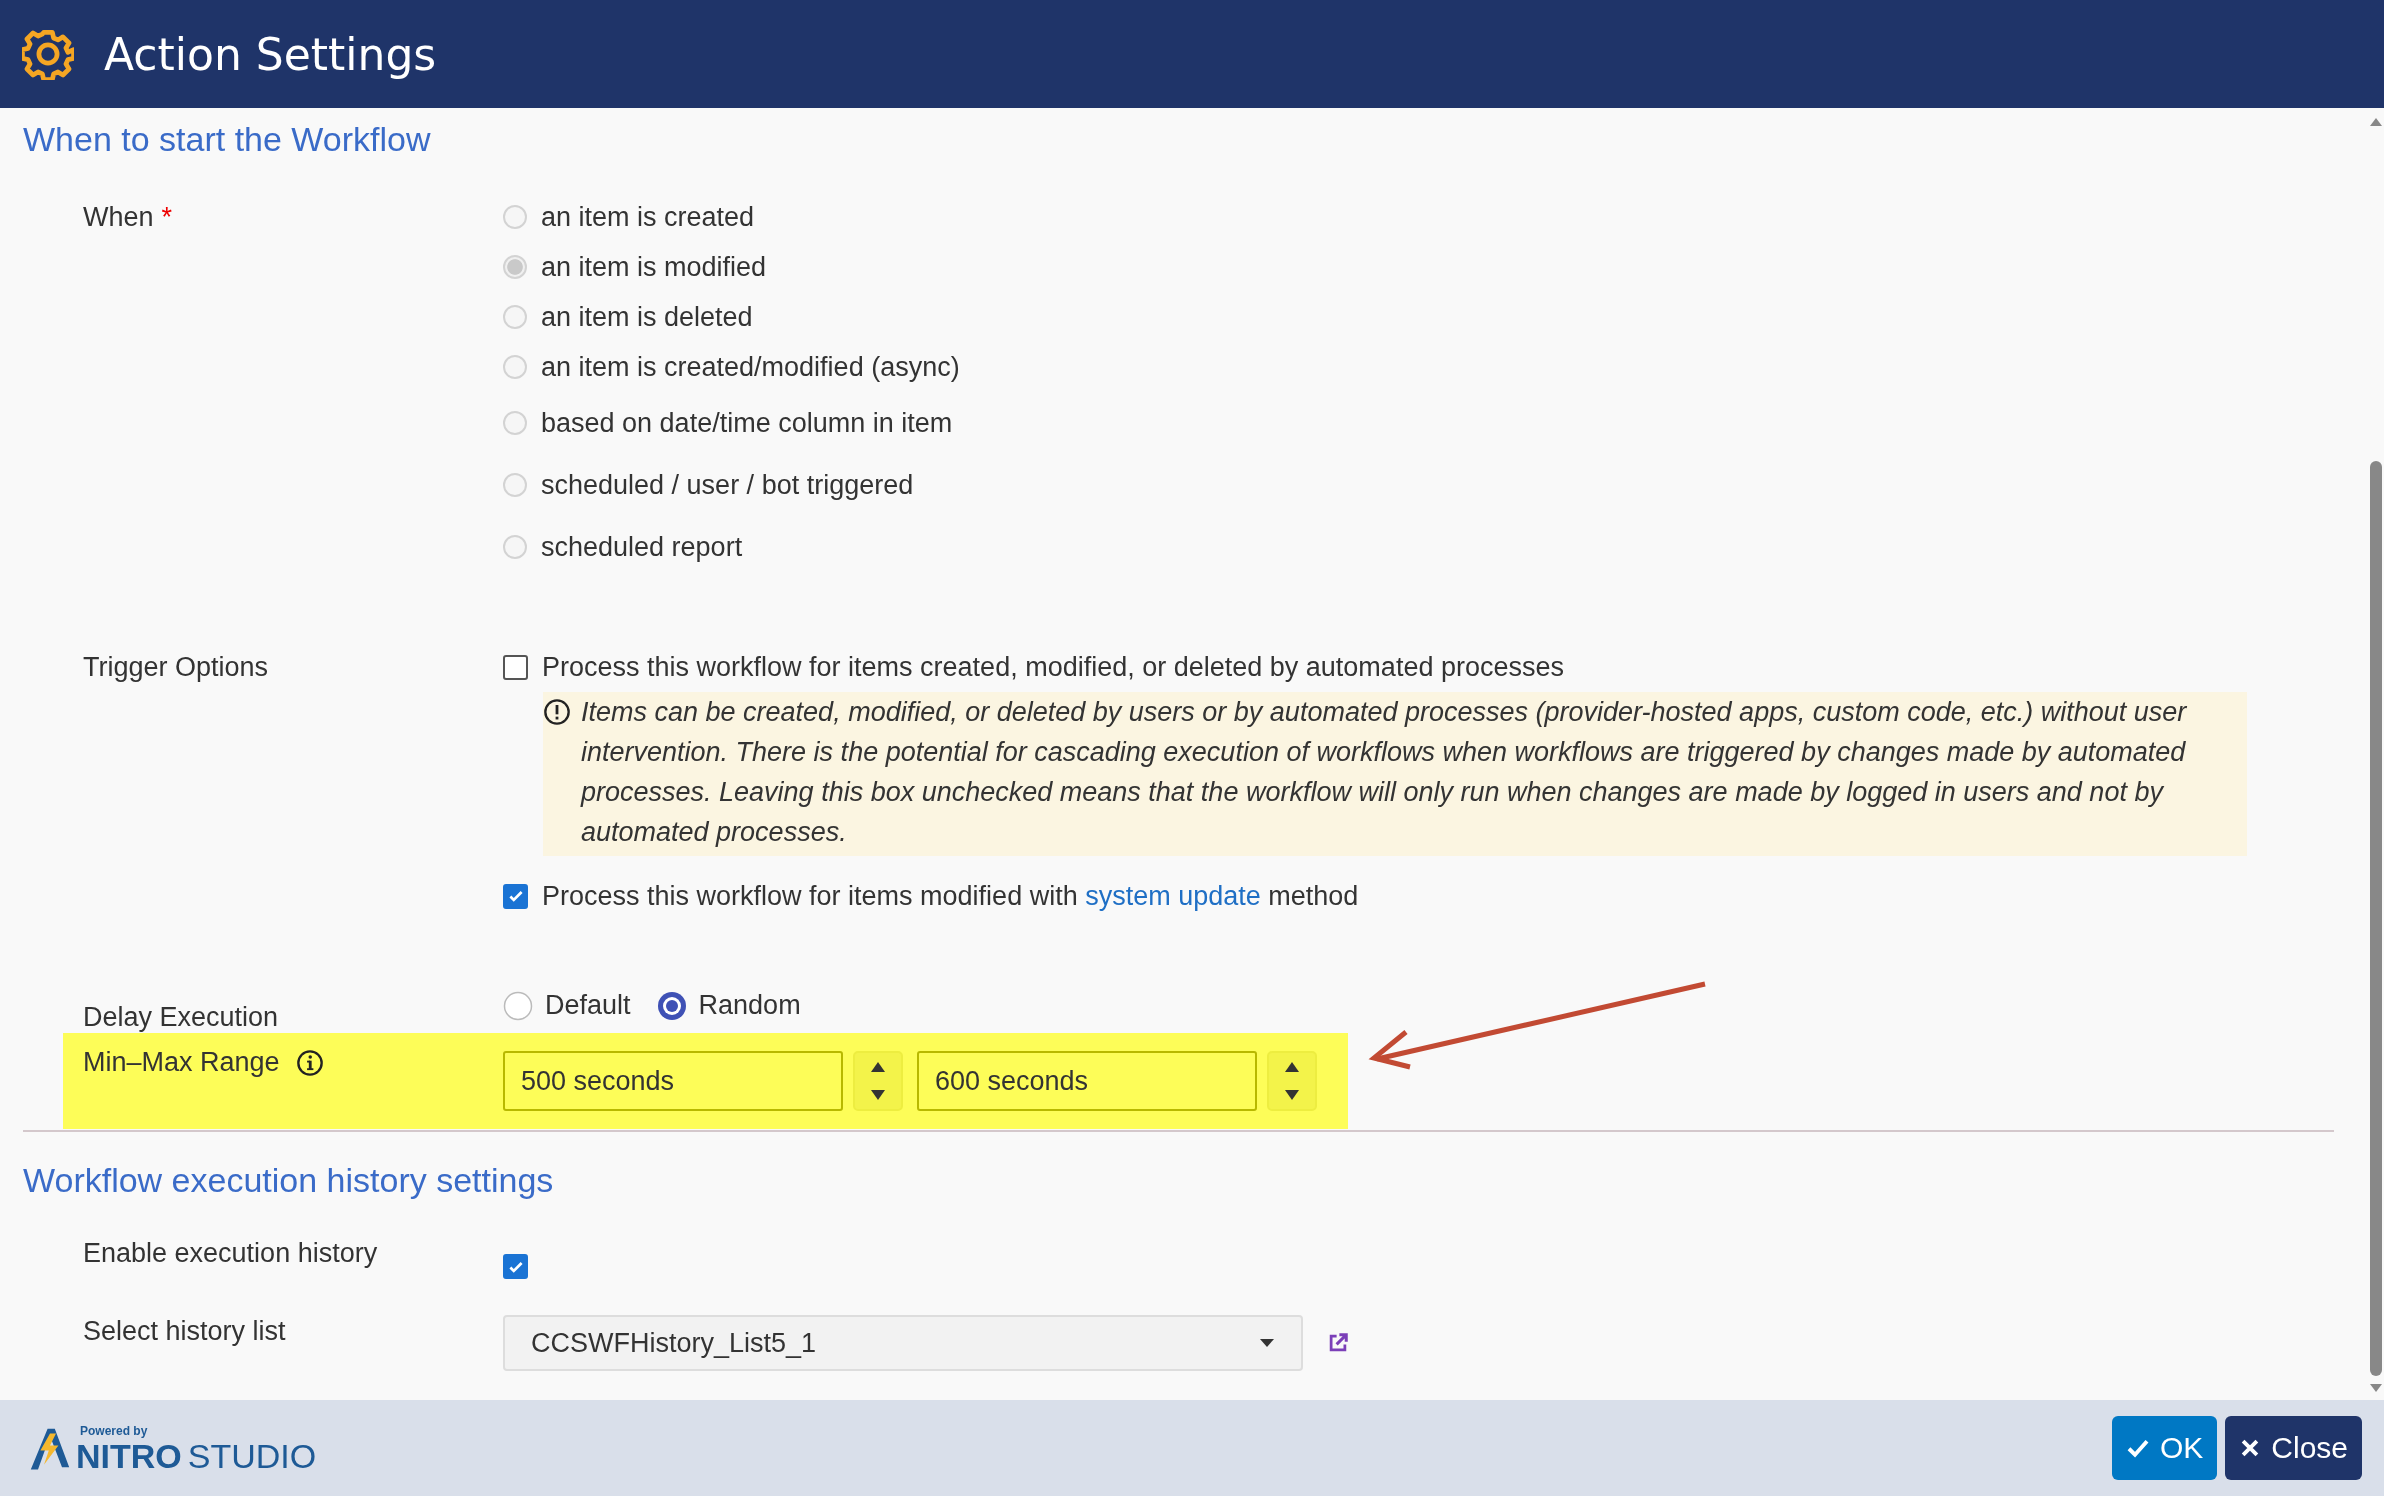 This screenshot has height=1496, width=2384. What do you see at coordinates (270, 54) in the screenshot?
I see `window-title: Action Settings` at bounding box center [270, 54].